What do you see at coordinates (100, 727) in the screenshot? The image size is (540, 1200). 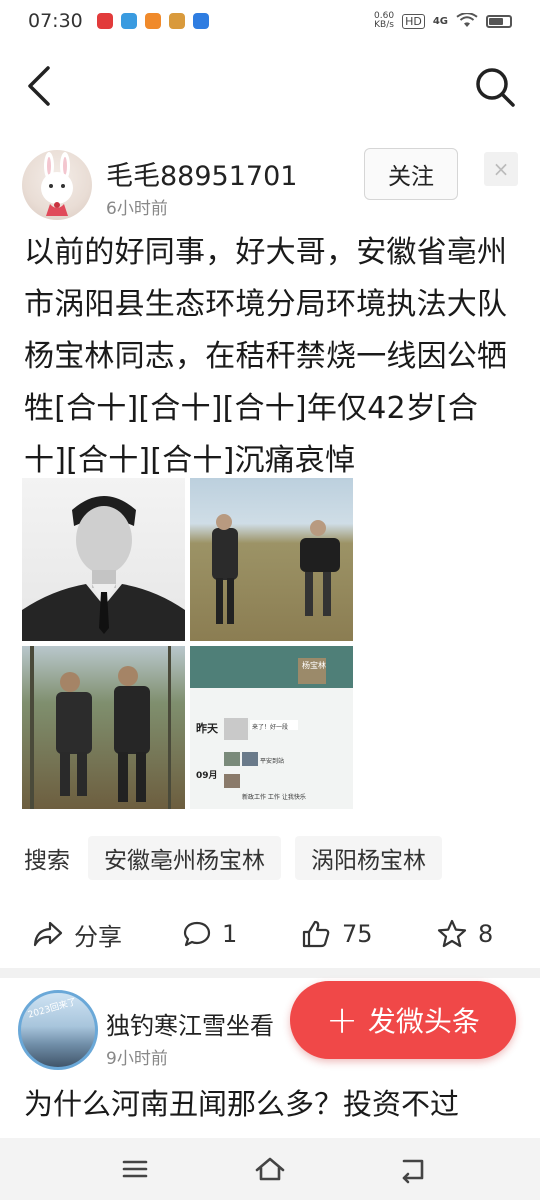 I see `woods-illustration` at bounding box center [100, 727].